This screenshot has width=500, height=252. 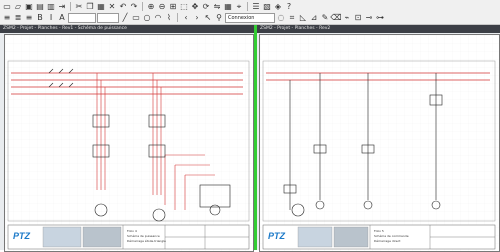 I want to click on title-line-1: Folio 4, so click(x=132, y=231).